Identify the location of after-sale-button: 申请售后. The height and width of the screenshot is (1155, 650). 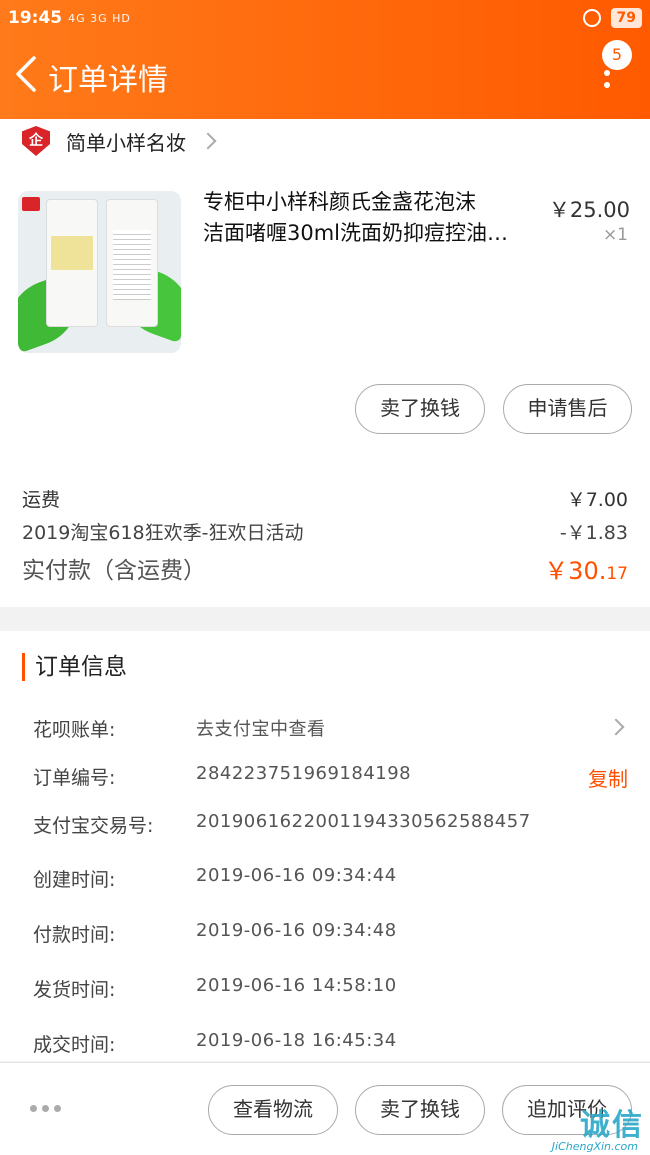
(567, 409).